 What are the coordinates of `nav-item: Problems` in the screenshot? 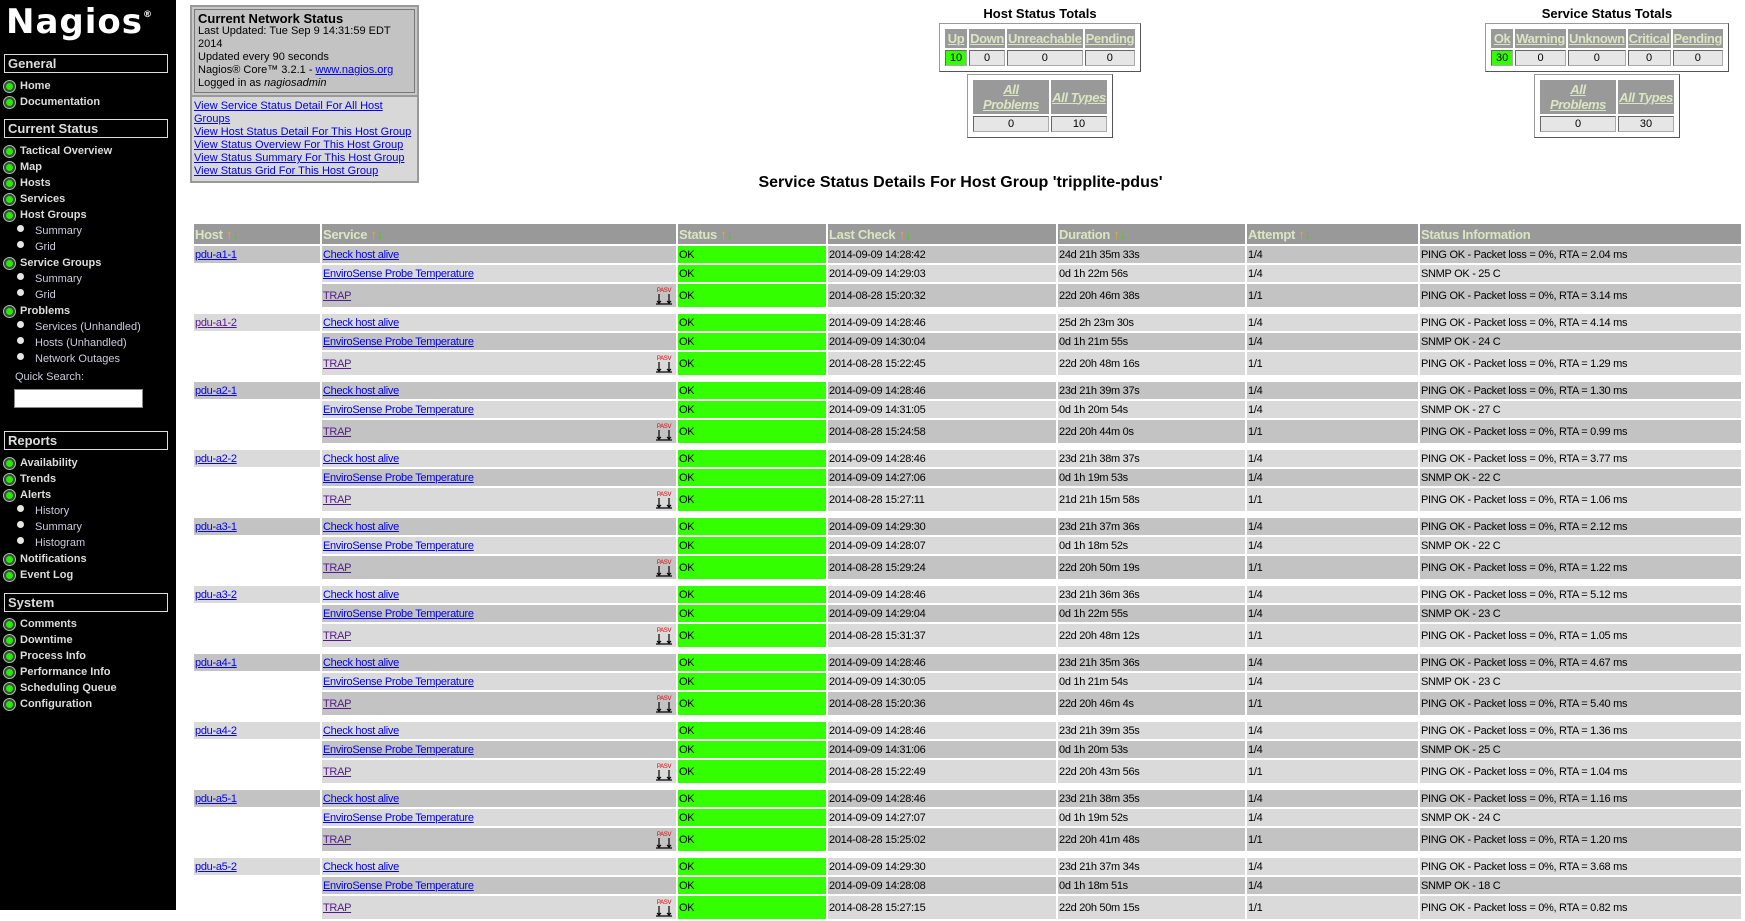 It's located at (37, 311).